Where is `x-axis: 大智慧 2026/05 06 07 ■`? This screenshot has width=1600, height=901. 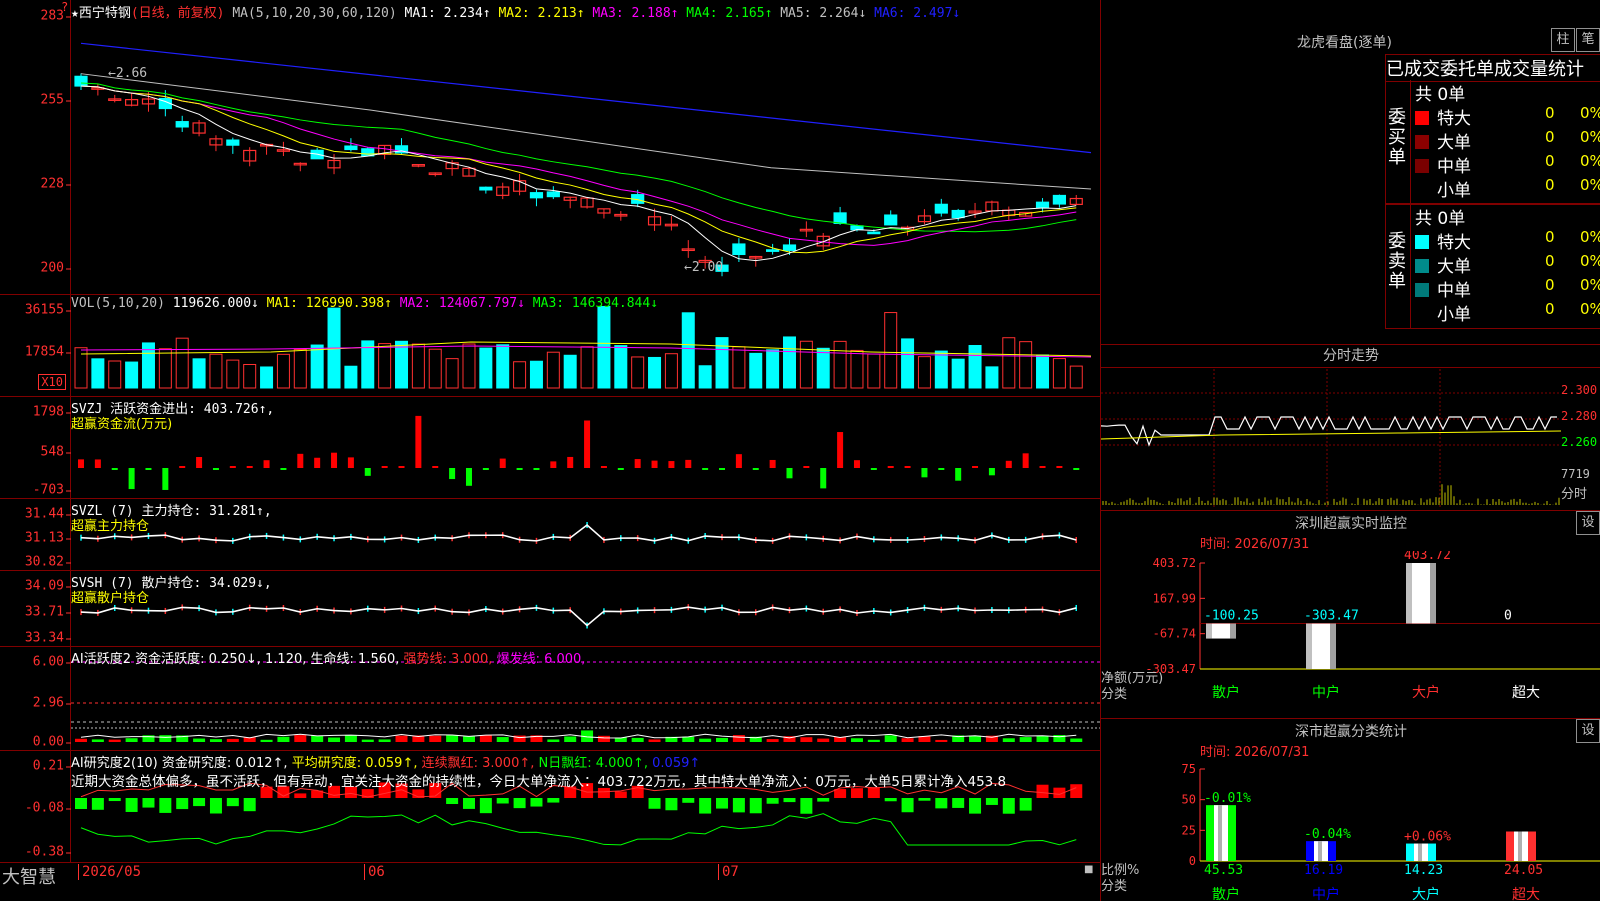
x-axis: 大智慧 2026/05 06 07 ■ is located at coordinates (550, 881).